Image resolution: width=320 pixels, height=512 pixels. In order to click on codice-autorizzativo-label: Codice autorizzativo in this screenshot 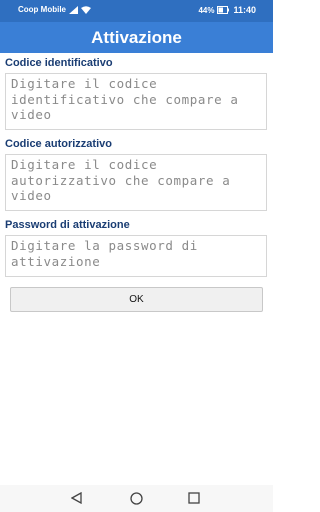, I will do `click(58, 144)`.